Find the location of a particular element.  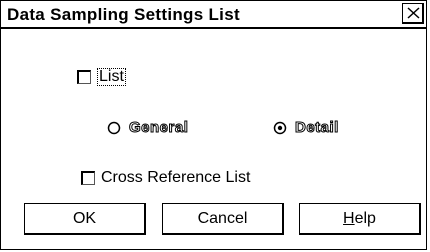

list-checkbox-row: List is located at coordinates (101, 77).